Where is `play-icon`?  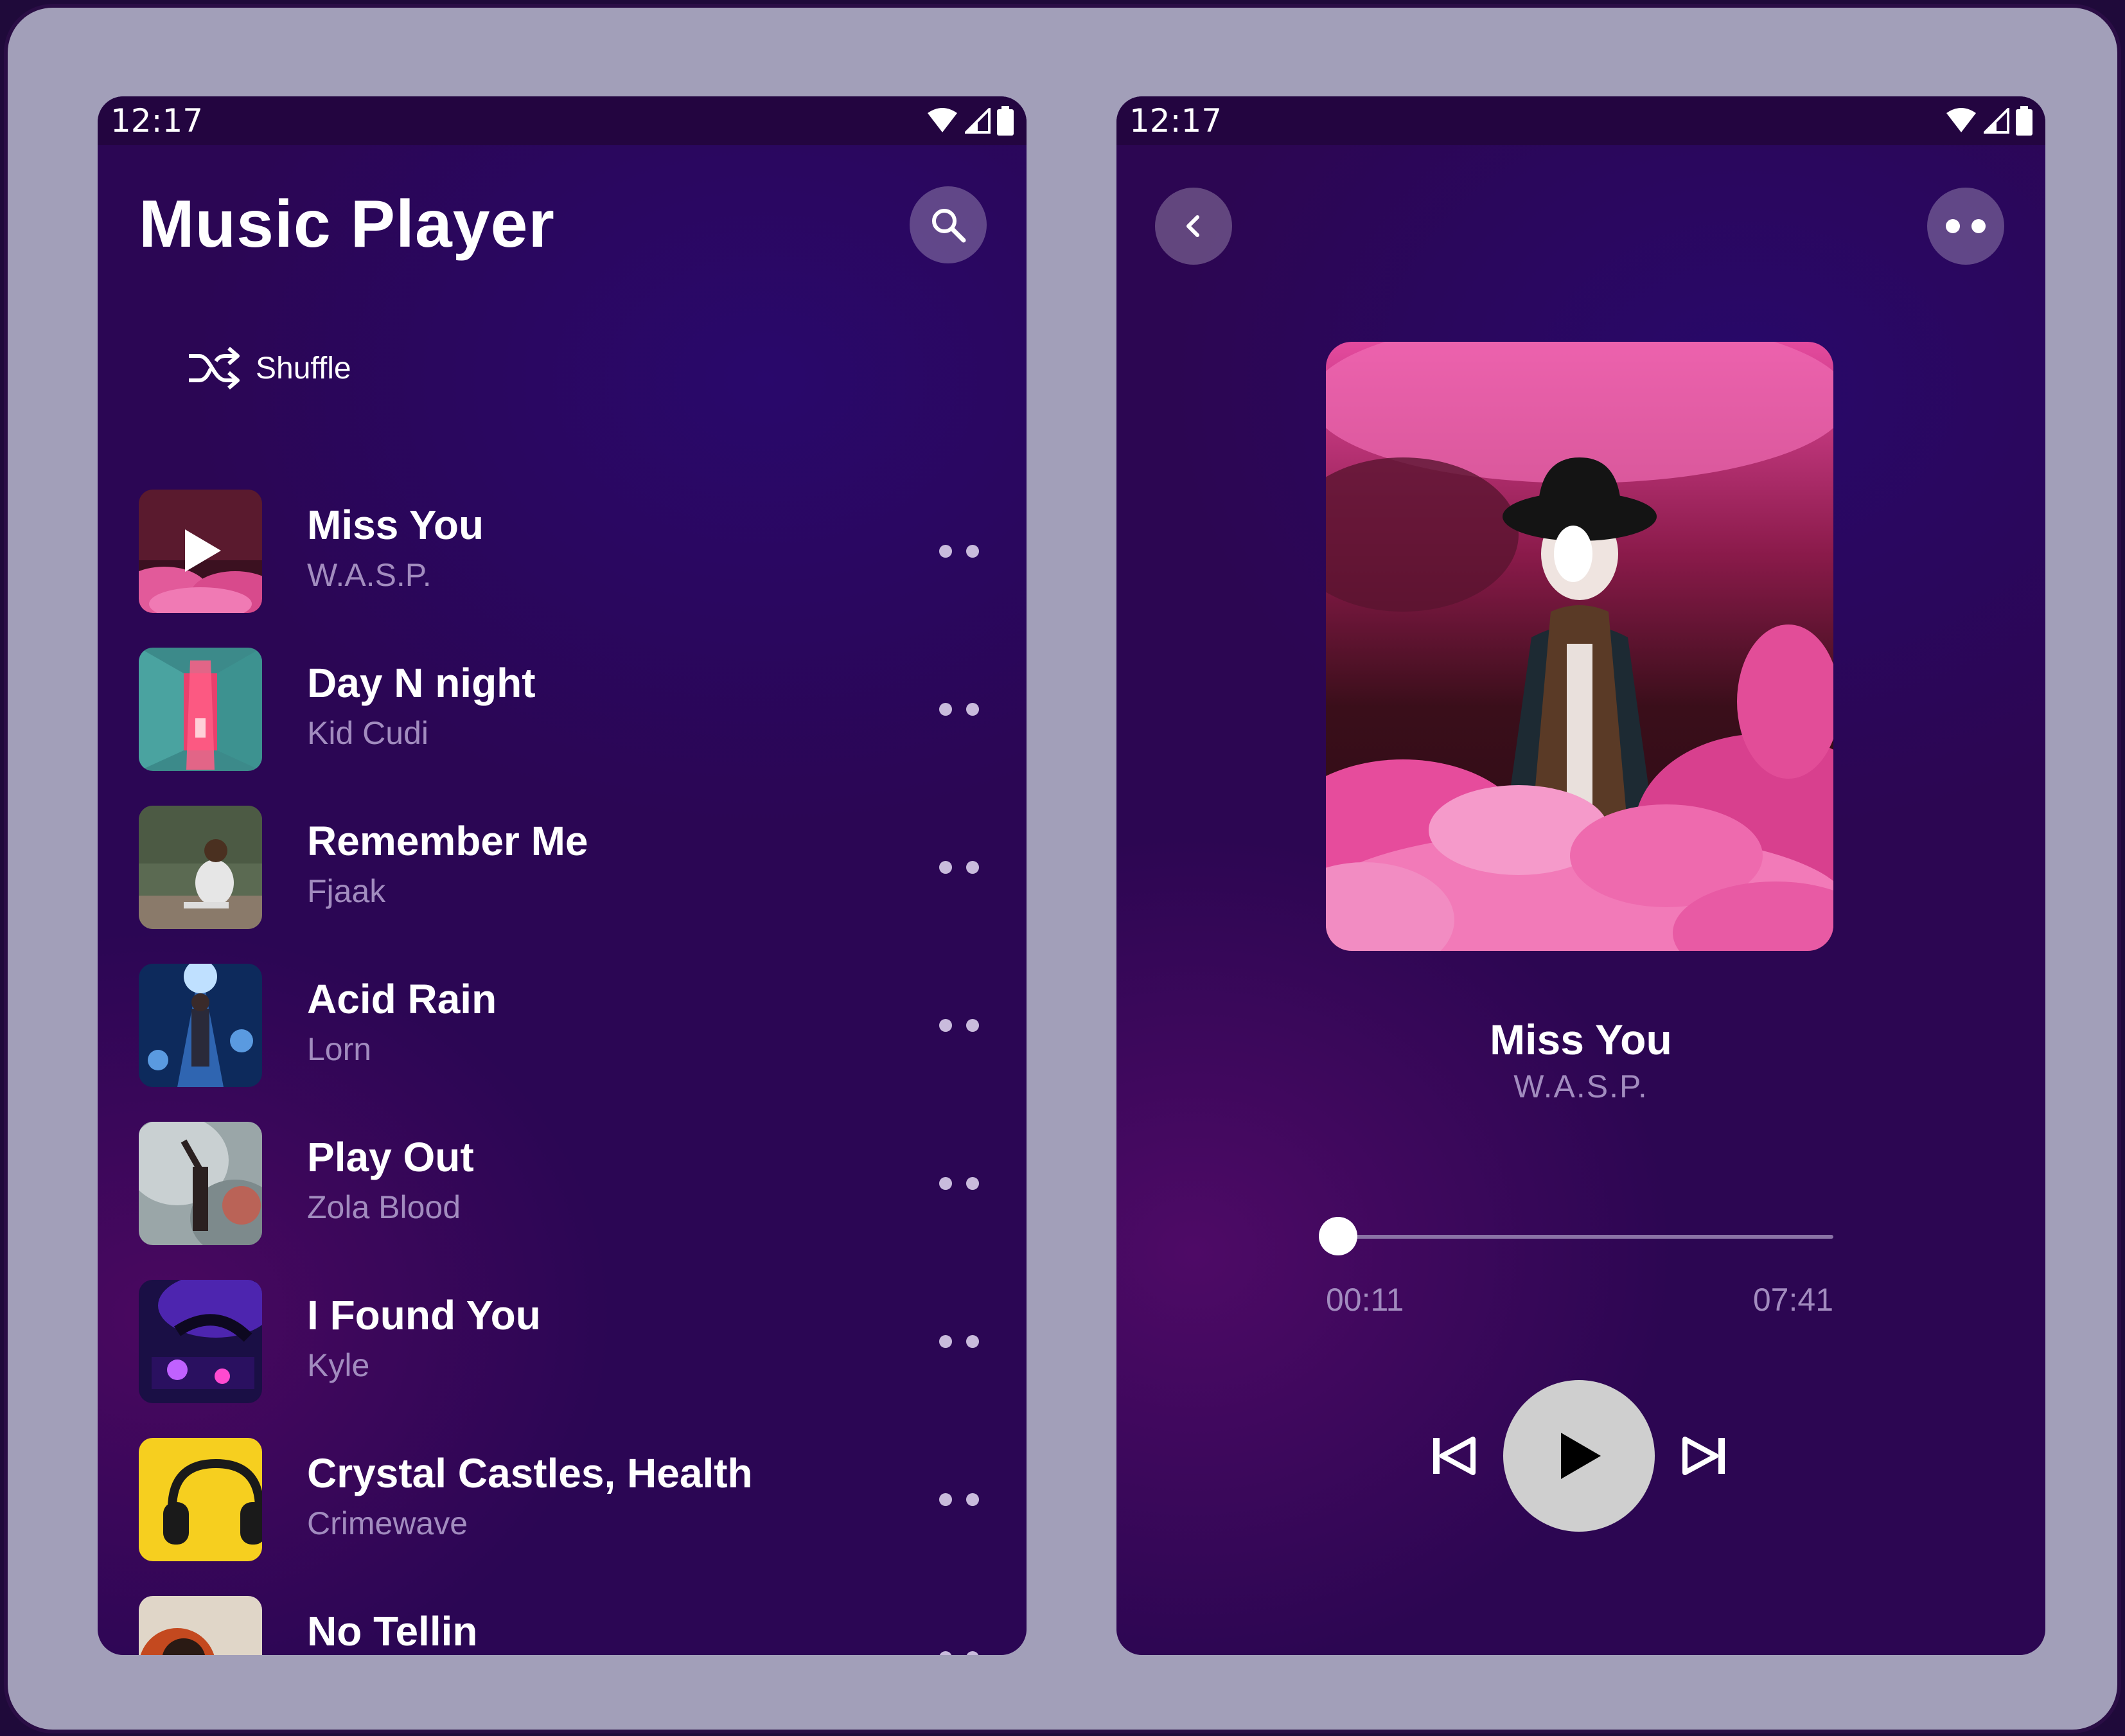
play-icon is located at coordinates (1581, 1456).